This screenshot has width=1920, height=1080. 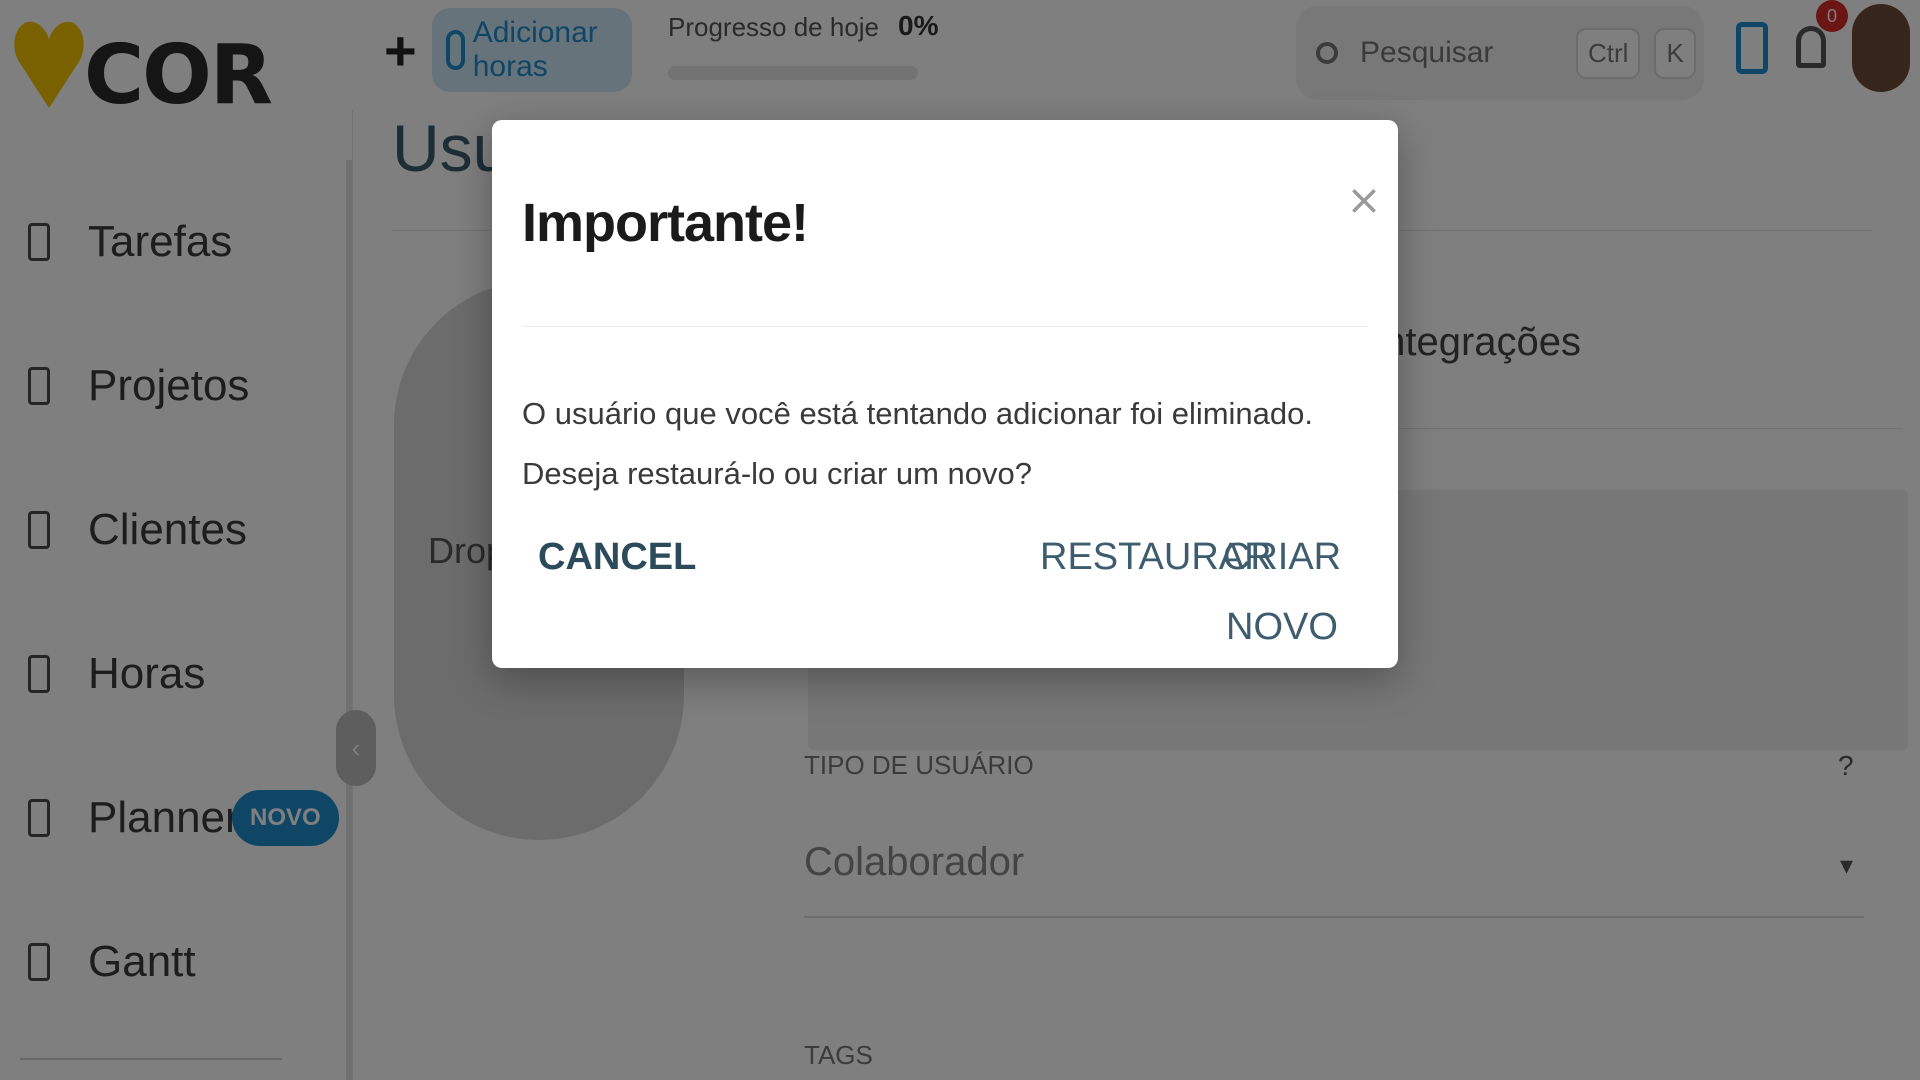 I want to click on dialog-title: Importante!, so click(x=665, y=223).